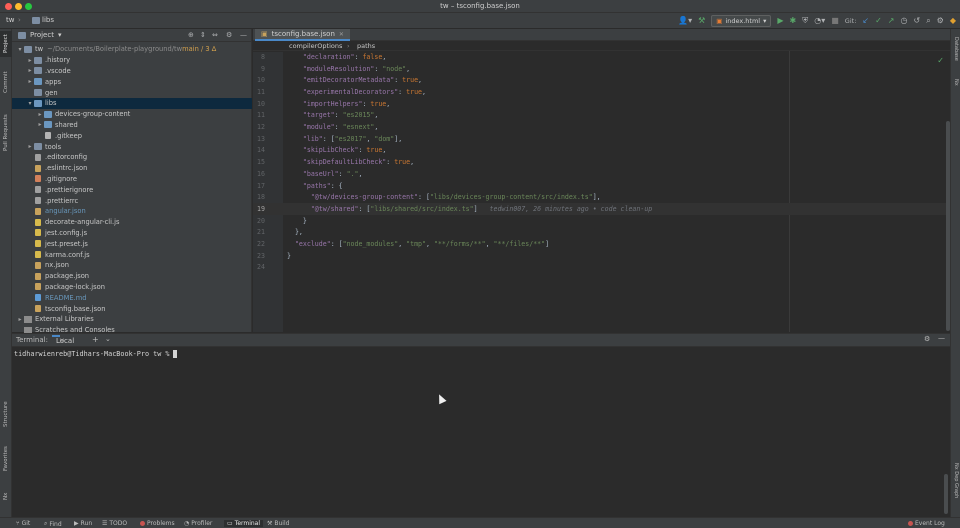  I want to click on project-view-select: Project, so click(42, 35).